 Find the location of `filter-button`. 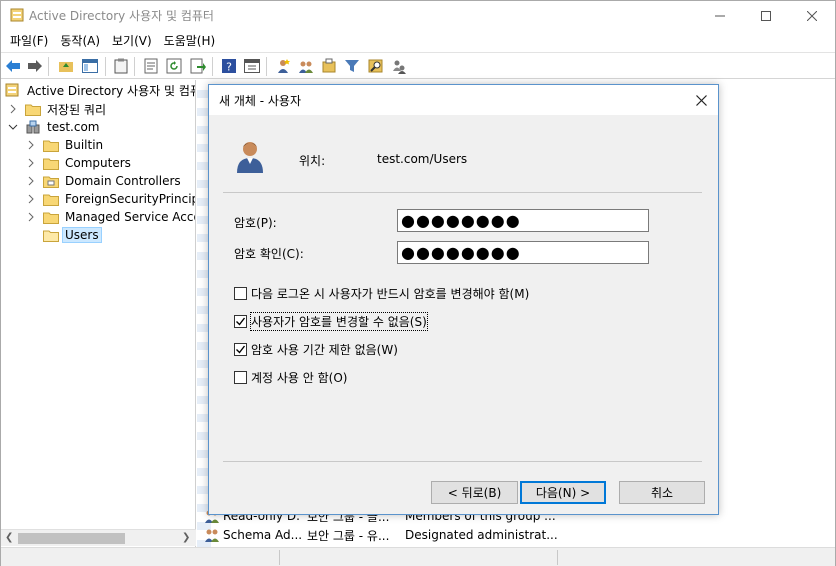

filter-button is located at coordinates (352, 66).